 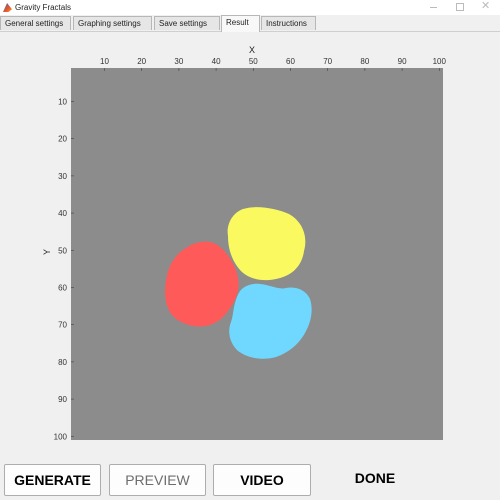 I want to click on close-icon: ✕, so click(x=486, y=6).